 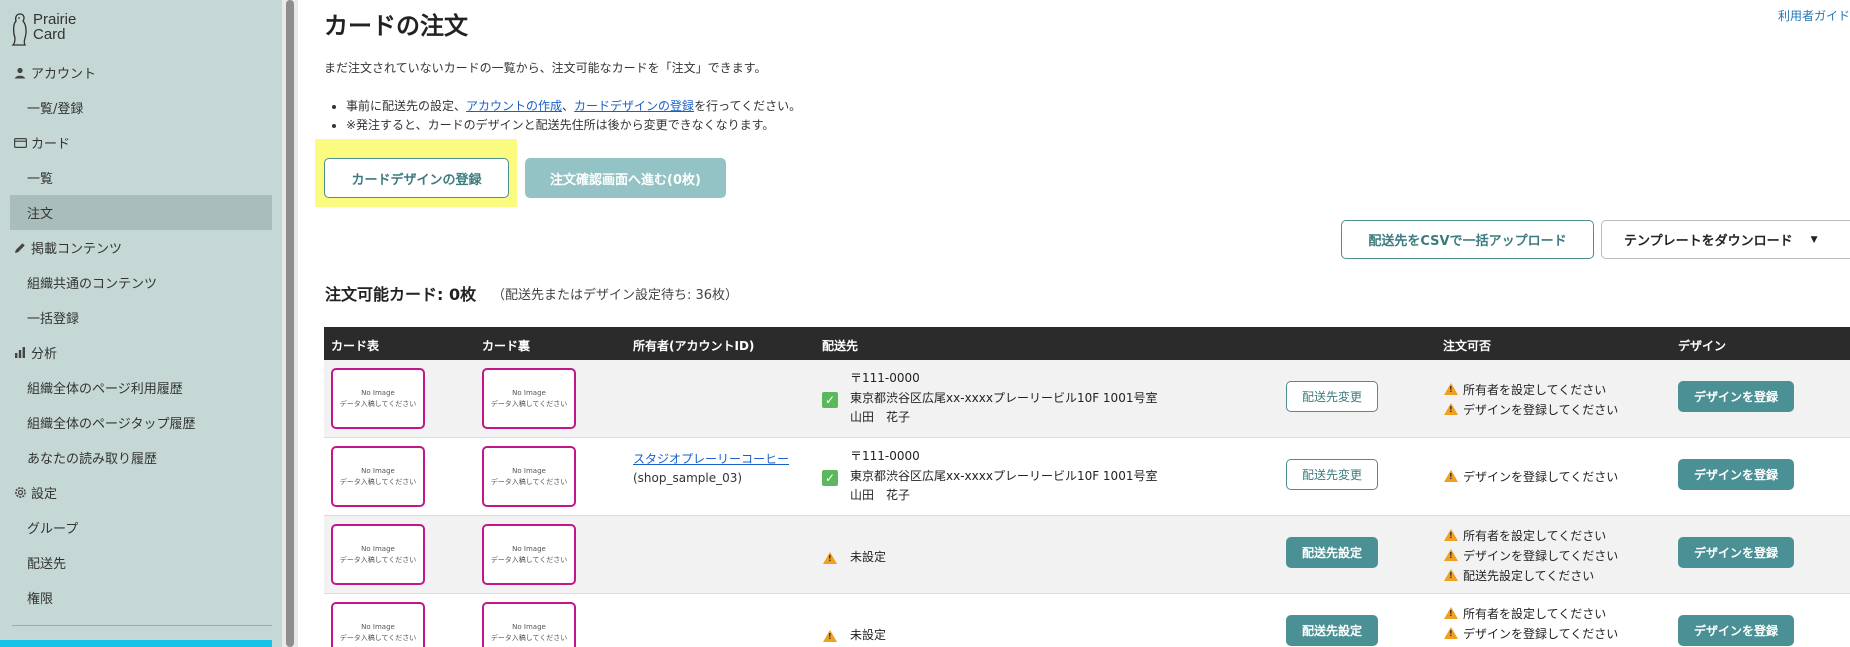 I want to click on user-guide-link: 利用者ガイド, so click(x=1814, y=15).